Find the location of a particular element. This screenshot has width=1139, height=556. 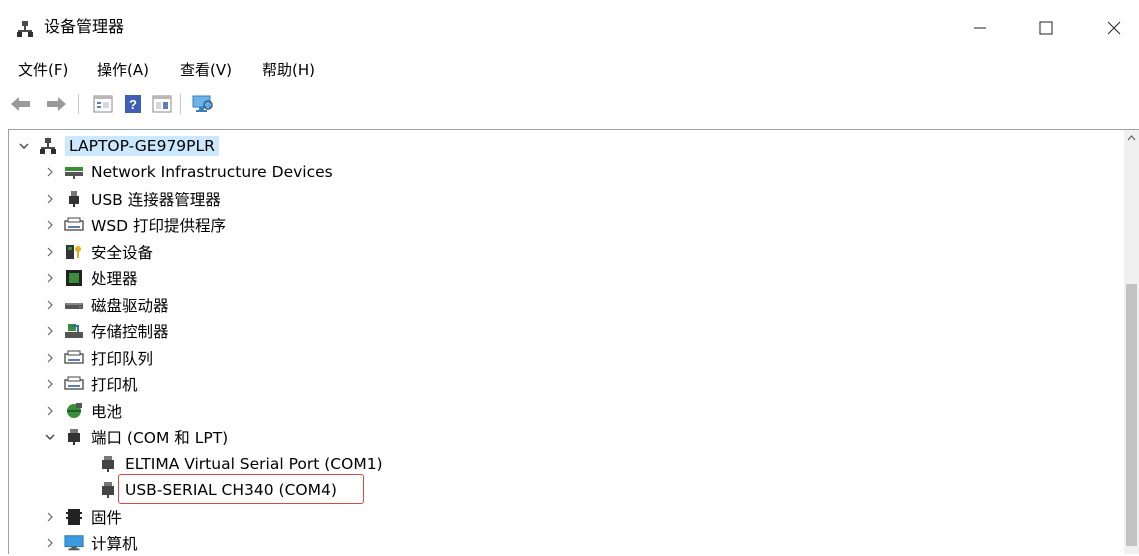

tree-item-label: 打印队列 is located at coordinates (122, 359).